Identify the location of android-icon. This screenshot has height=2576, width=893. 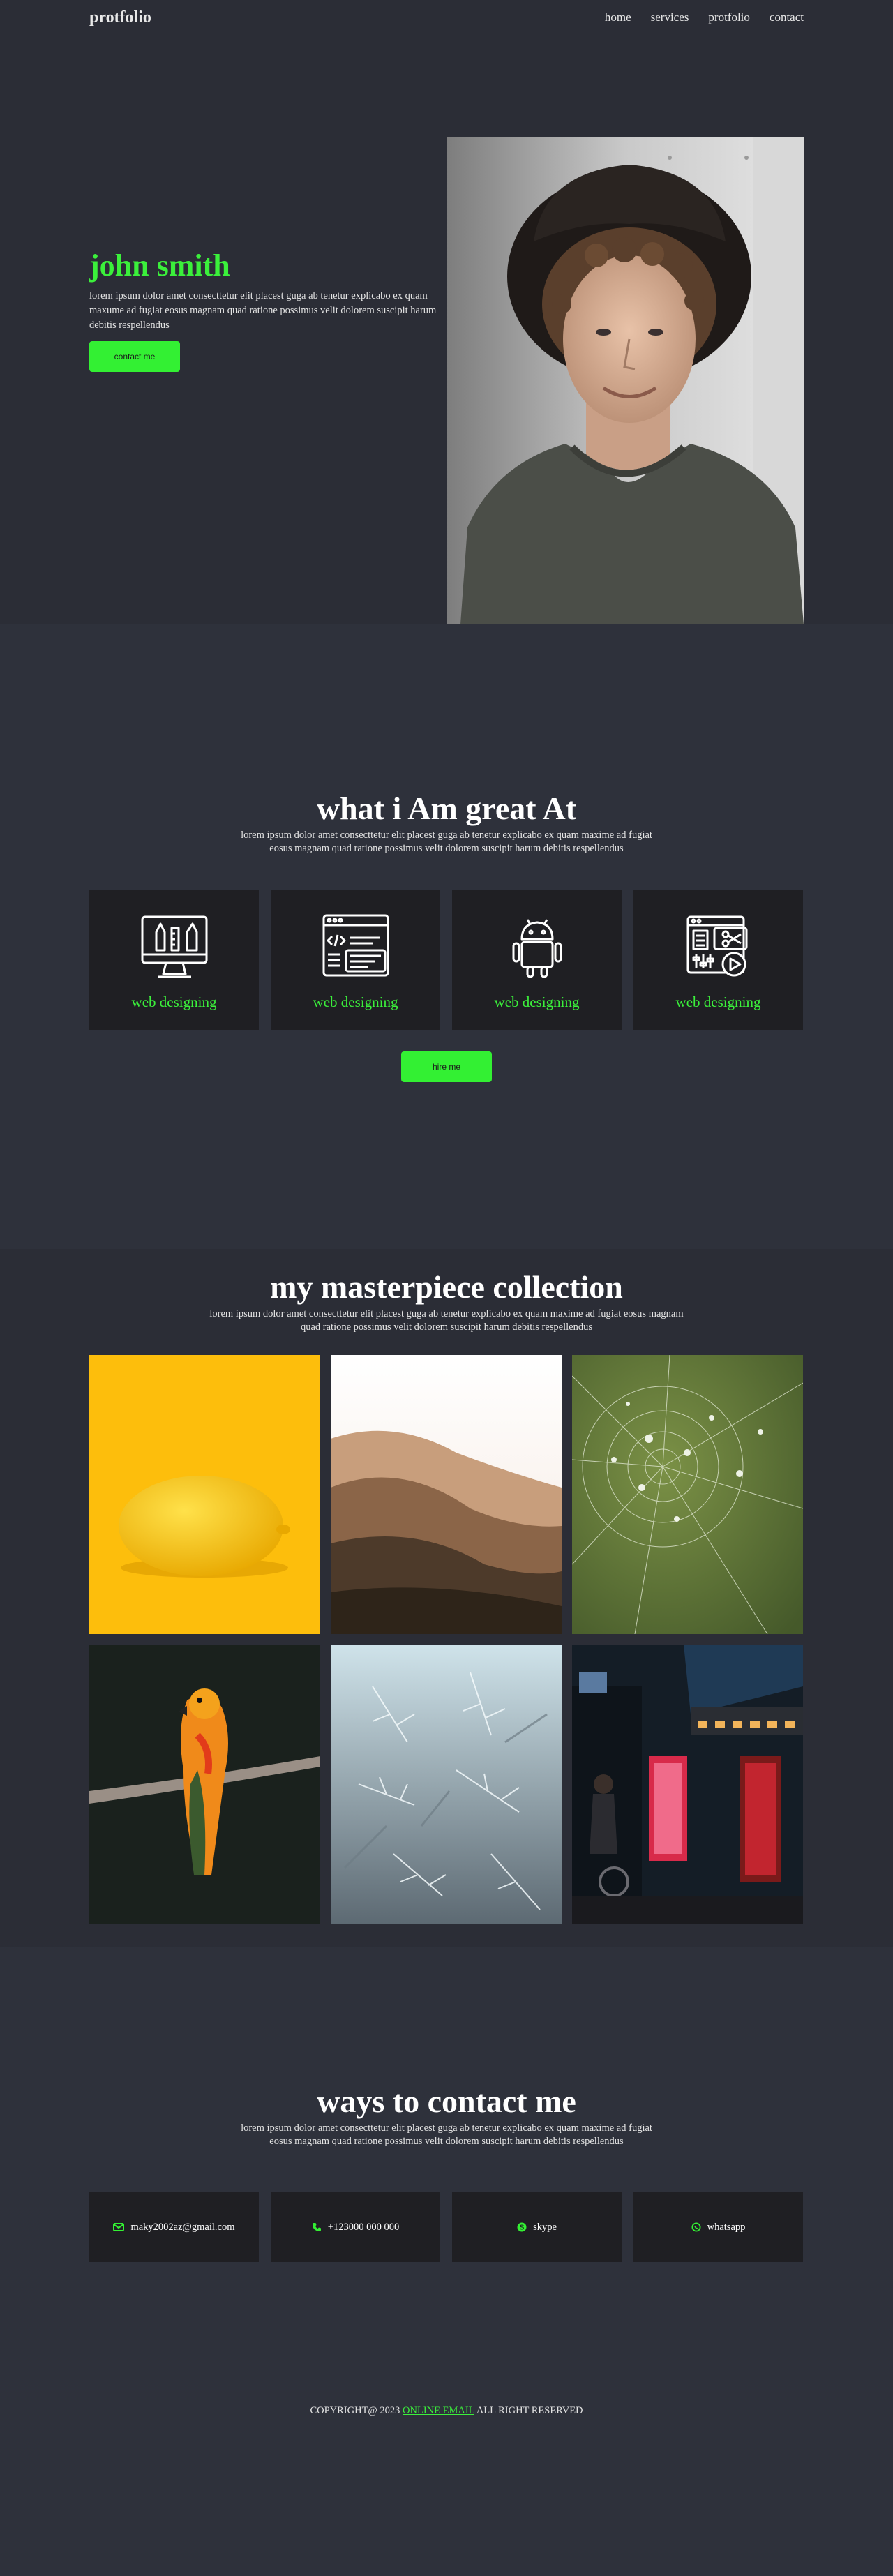
(537, 948).